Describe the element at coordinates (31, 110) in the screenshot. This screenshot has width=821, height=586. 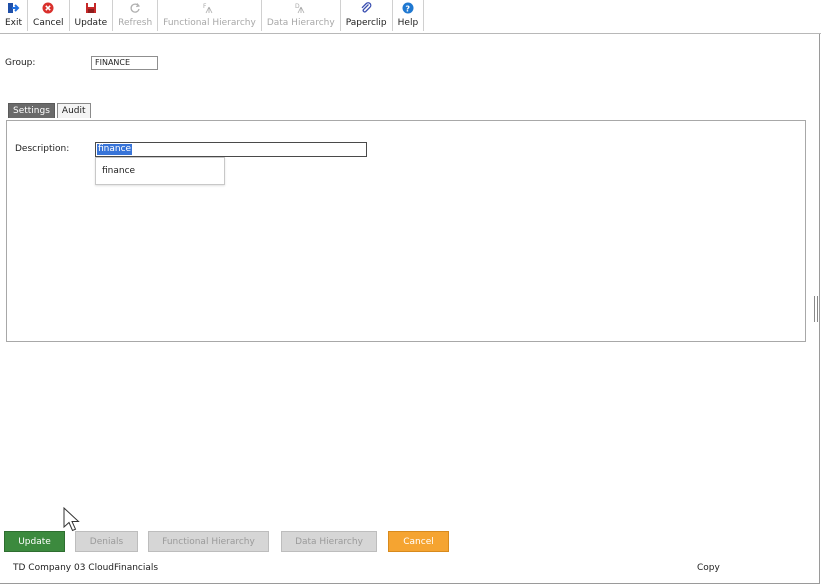
I see `tab-settings: Settings` at that location.